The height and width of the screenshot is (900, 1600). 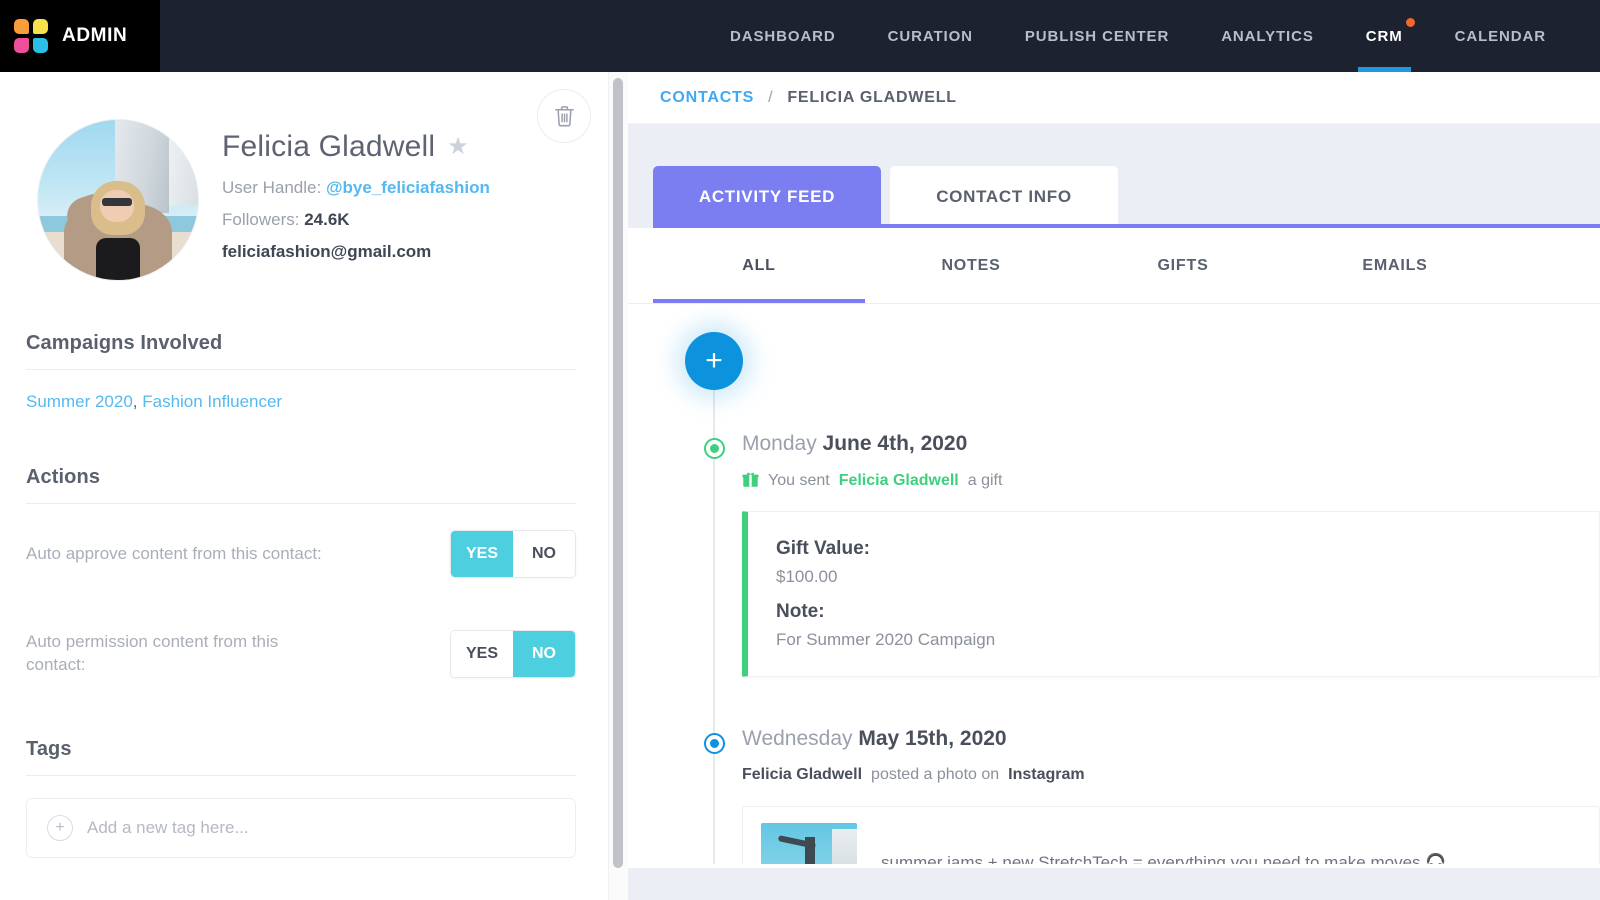 I want to click on event-summary-pre: You sent, so click(x=799, y=480).